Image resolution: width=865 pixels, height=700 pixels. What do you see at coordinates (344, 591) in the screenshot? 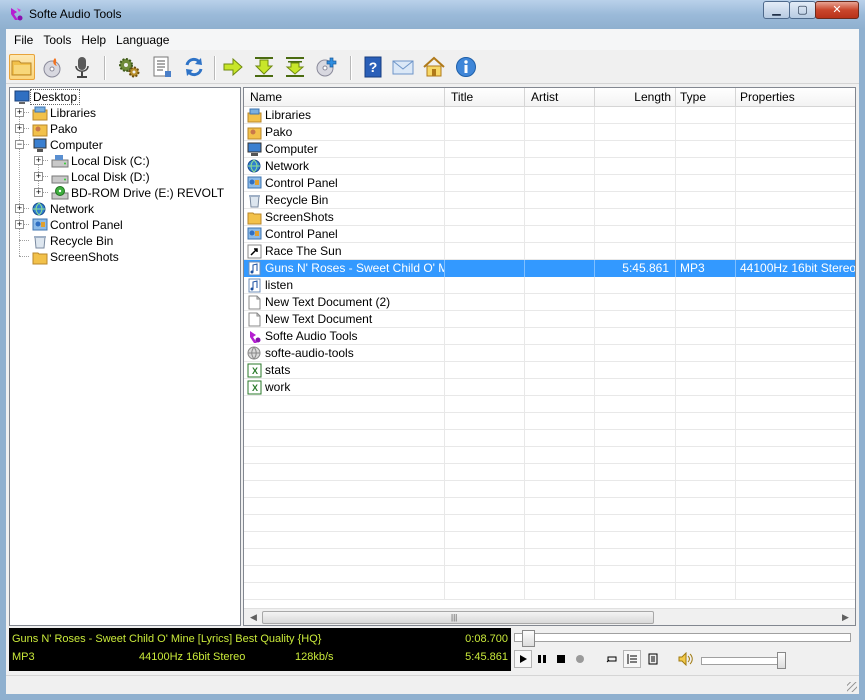
I see `cell-name` at bounding box center [344, 591].